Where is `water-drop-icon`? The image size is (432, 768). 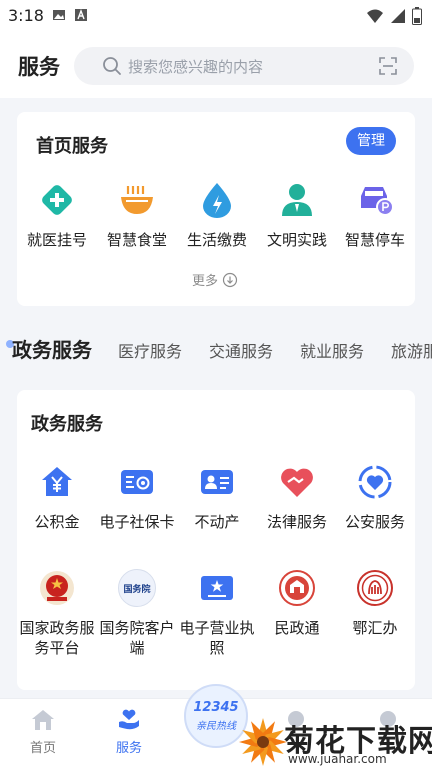
water-drop-icon is located at coordinates (217, 200).